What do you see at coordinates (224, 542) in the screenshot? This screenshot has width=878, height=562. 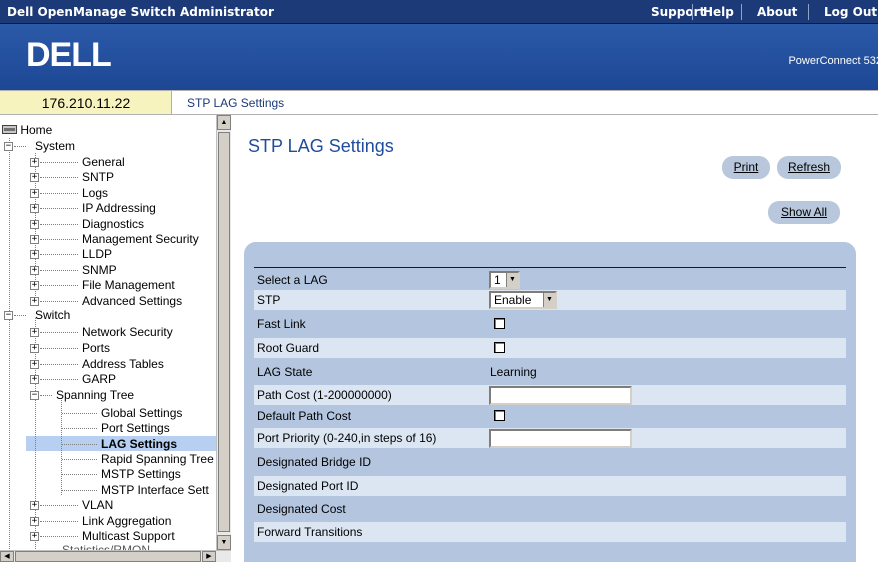 I see `scroll-down-icon: ▼` at bounding box center [224, 542].